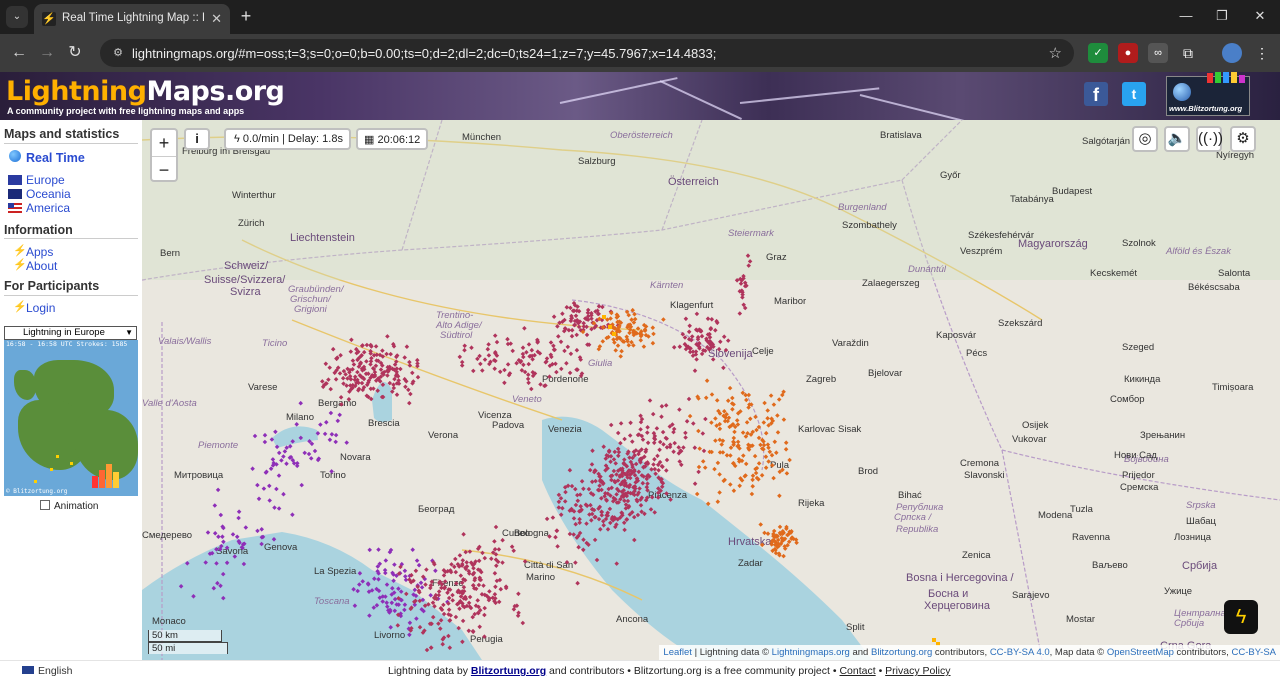 This screenshot has width=1280, height=680. Describe the element at coordinates (118, 53) in the screenshot. I see `site-settings-icon: ⚙` at that location.